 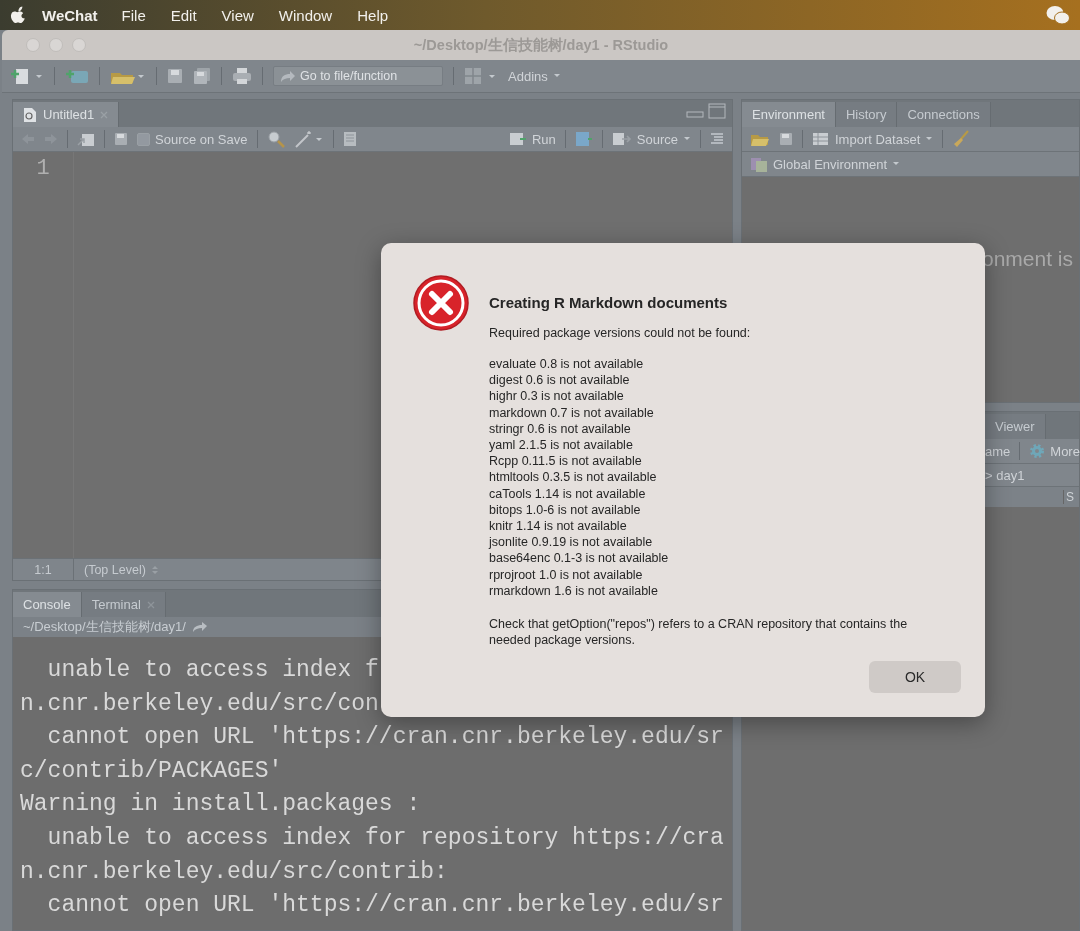 I want to click on menu-item: Window, so click(x=305, y=15).